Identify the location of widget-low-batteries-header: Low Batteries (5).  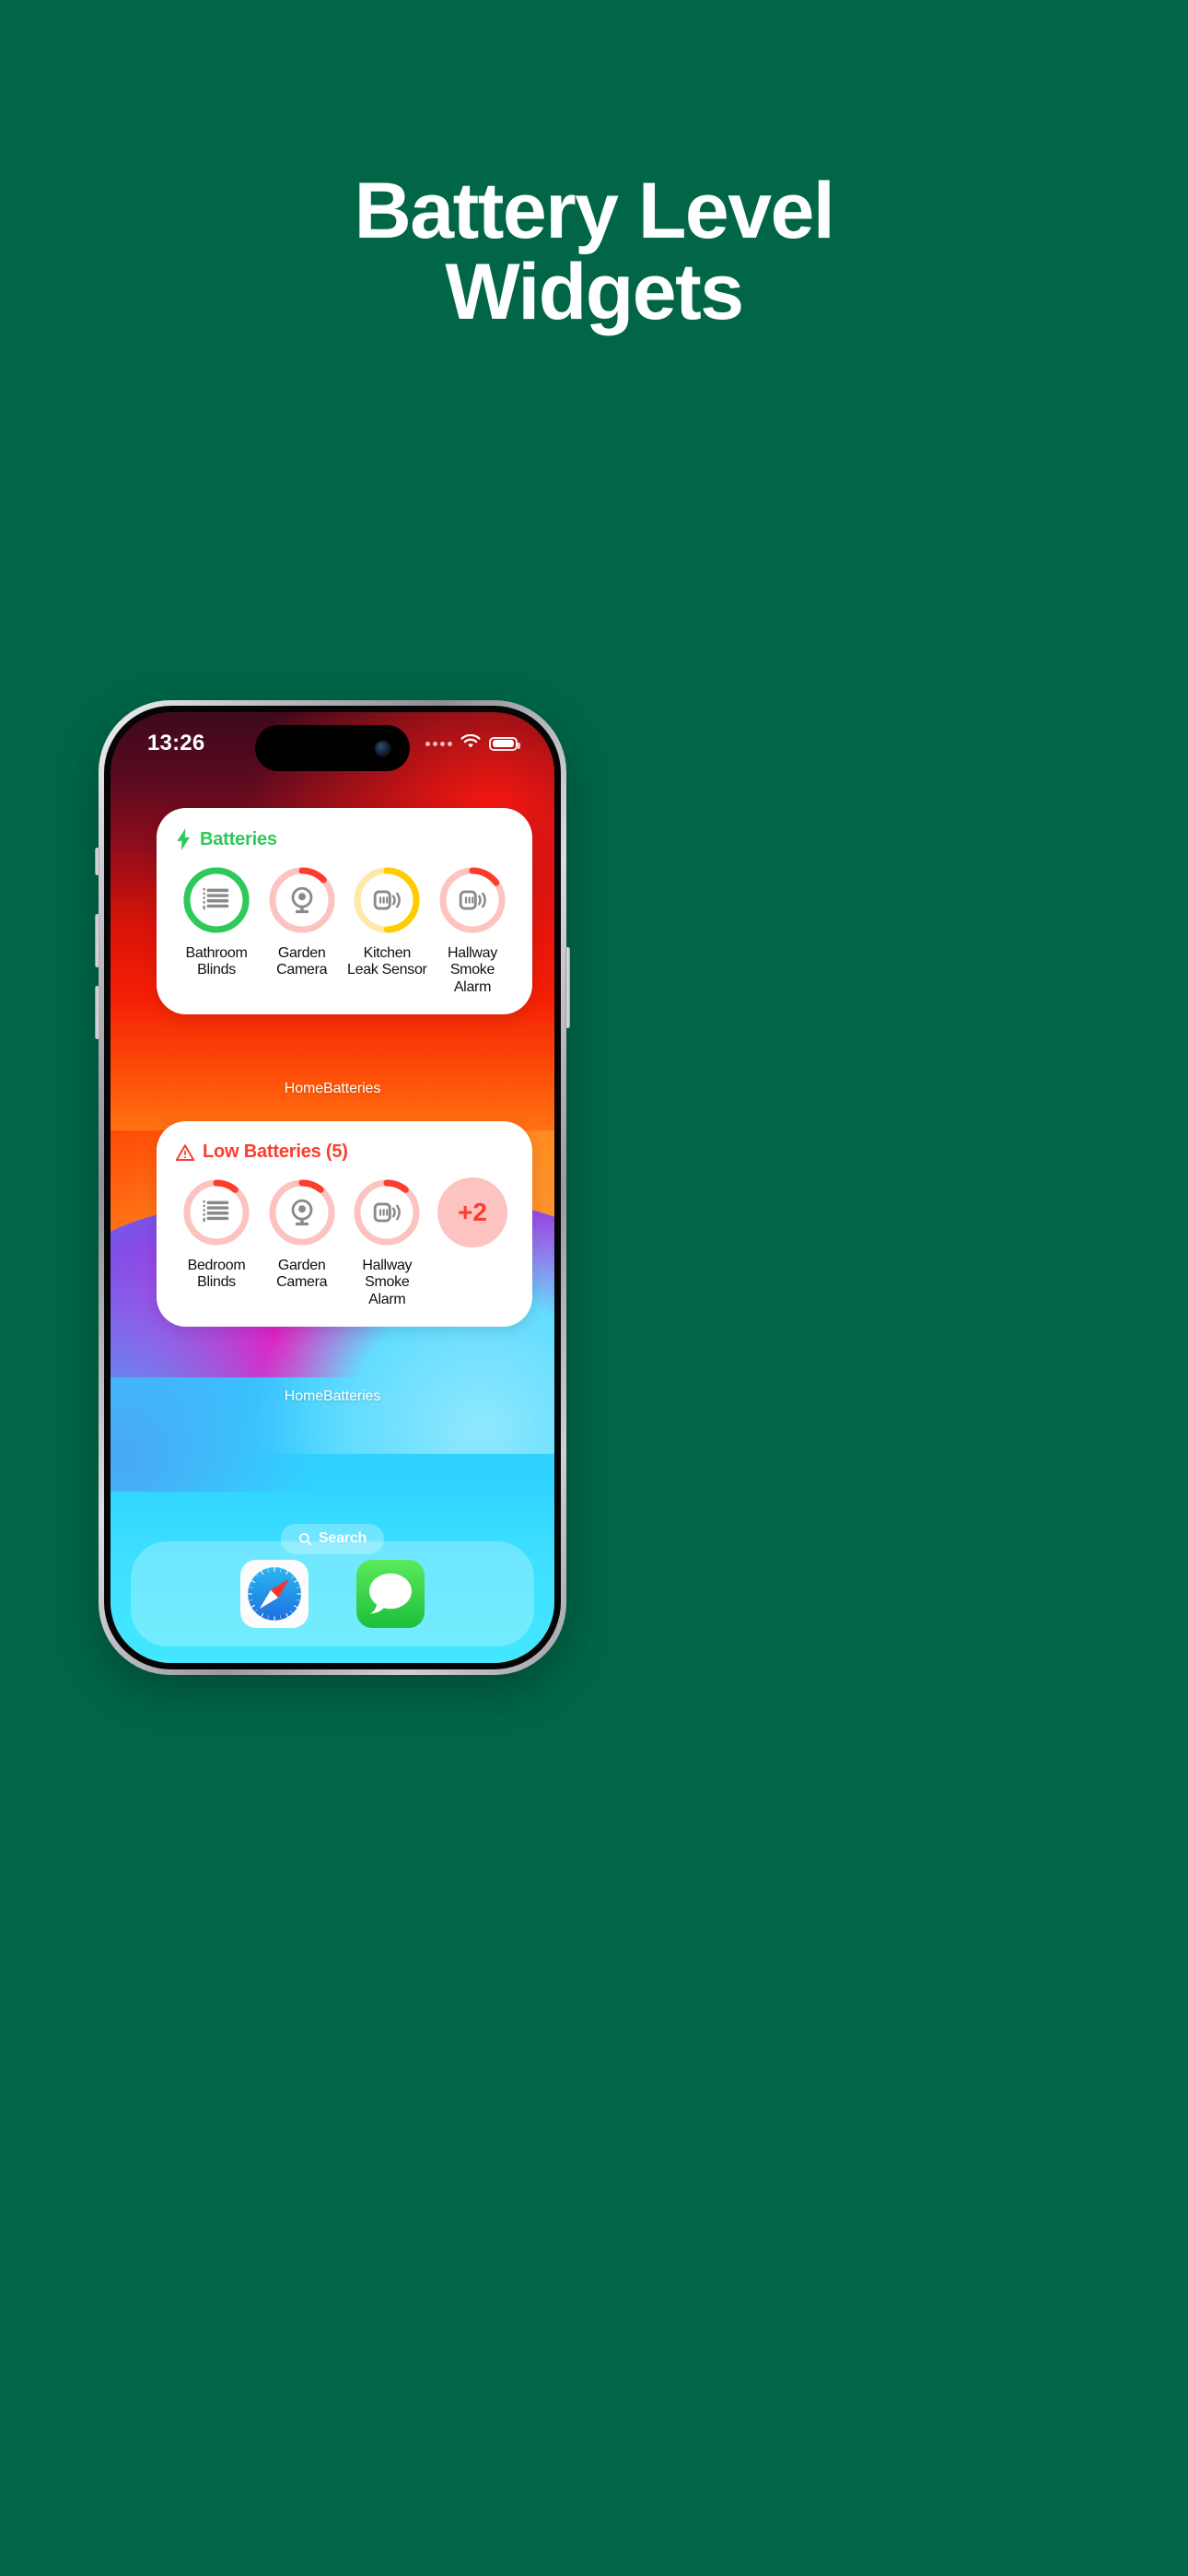
(344, 1152).